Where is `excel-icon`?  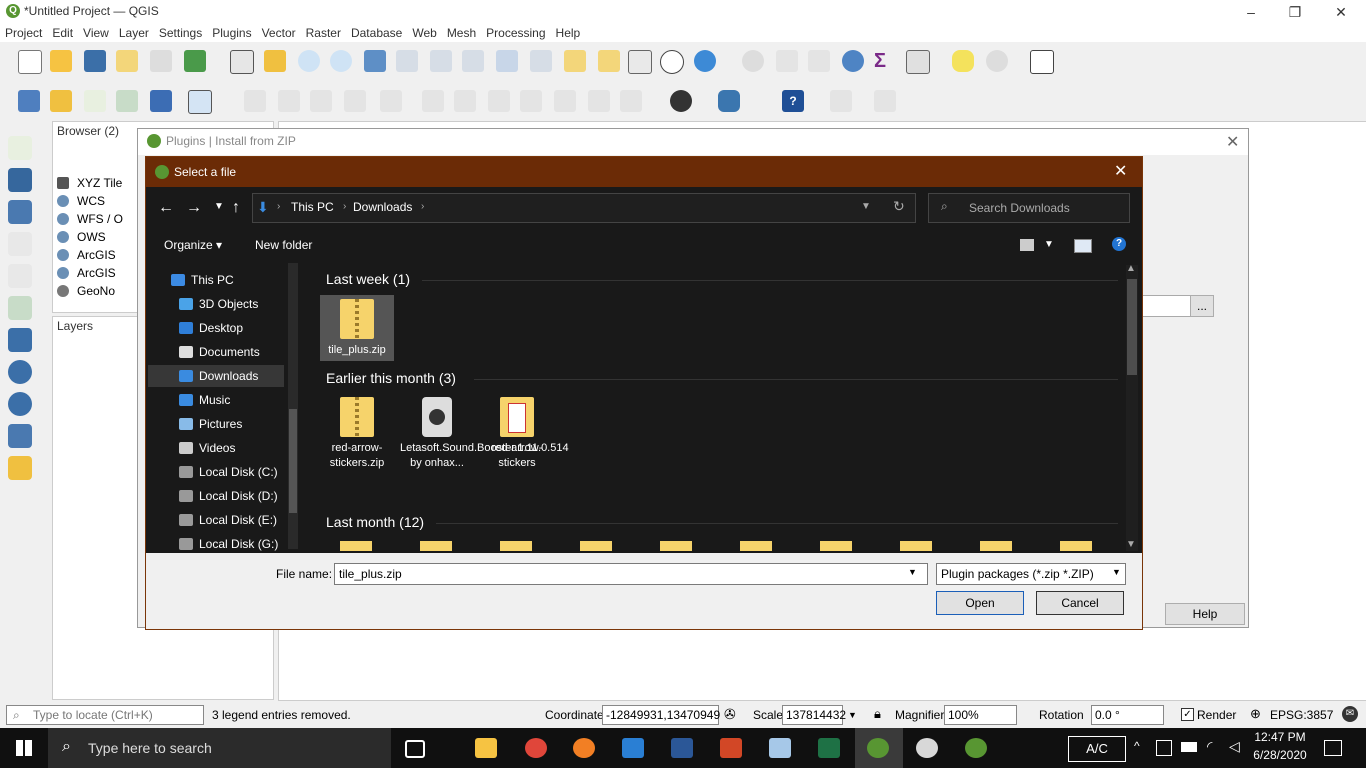 excel-icon is located at coordinates (829, 748).